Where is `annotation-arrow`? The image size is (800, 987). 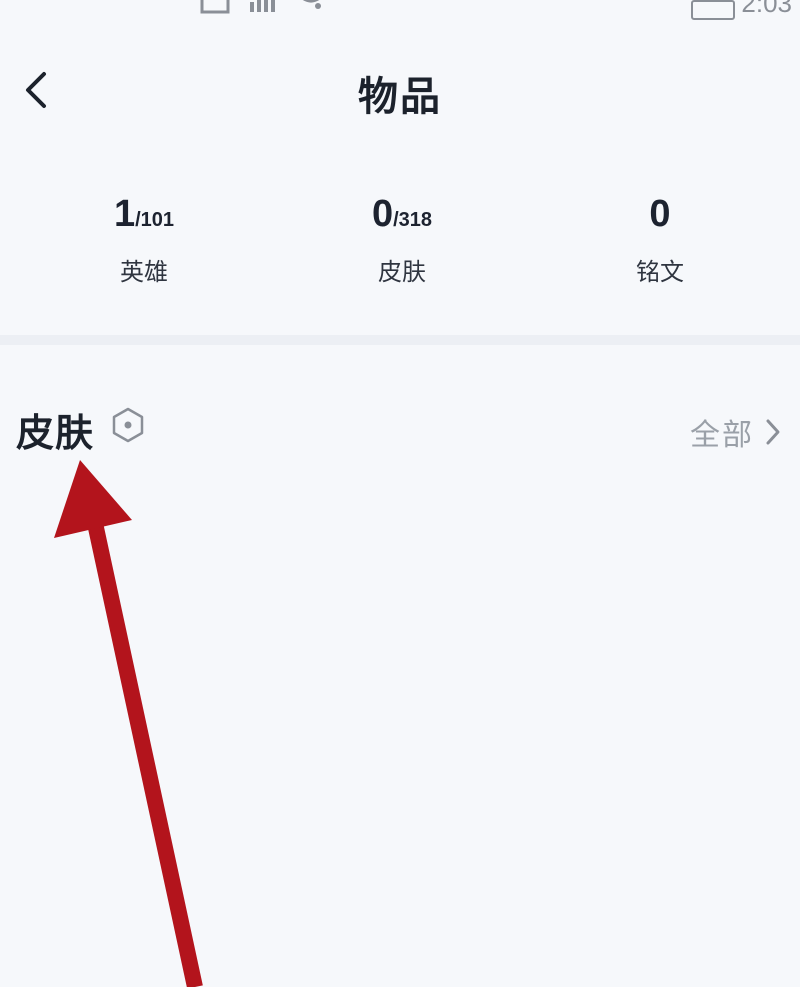
annotation-arrow is located at coordinates (128, 723).